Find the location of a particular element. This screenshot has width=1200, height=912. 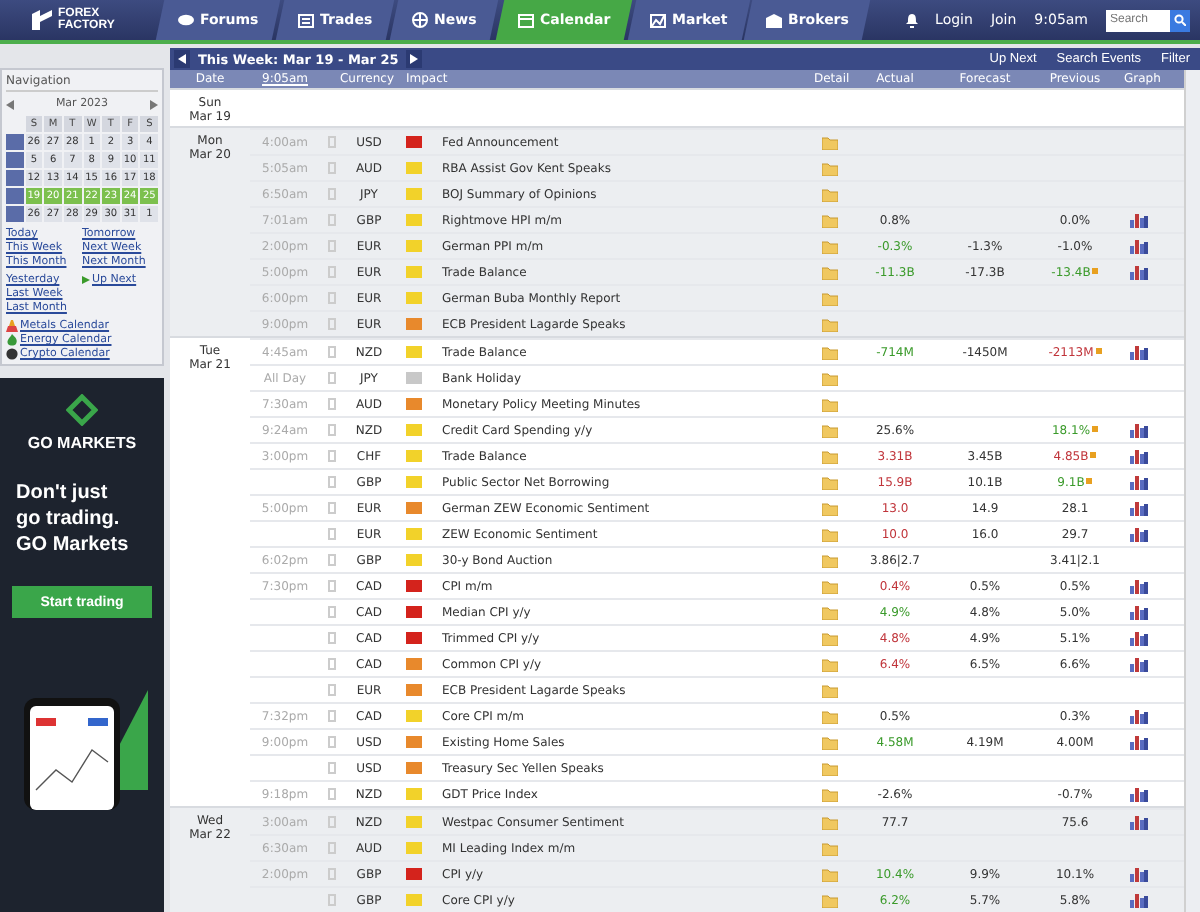

previous-week-button is located at coordinates (182, 59).